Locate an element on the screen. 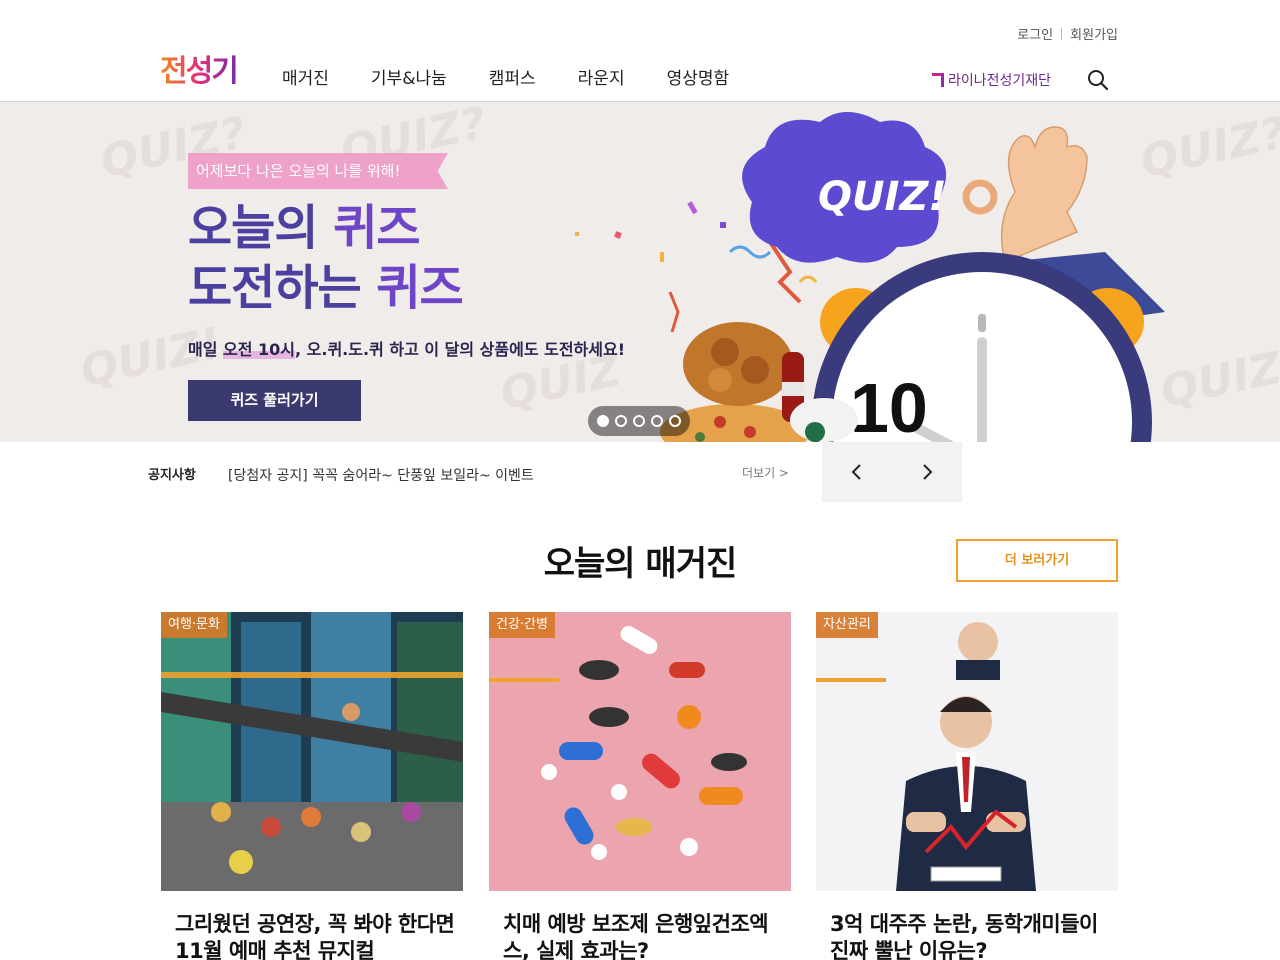 This screenshot has height=960, width=1280. hero-title-accent1: 퀴즈 is located at coordinates (376, 228).